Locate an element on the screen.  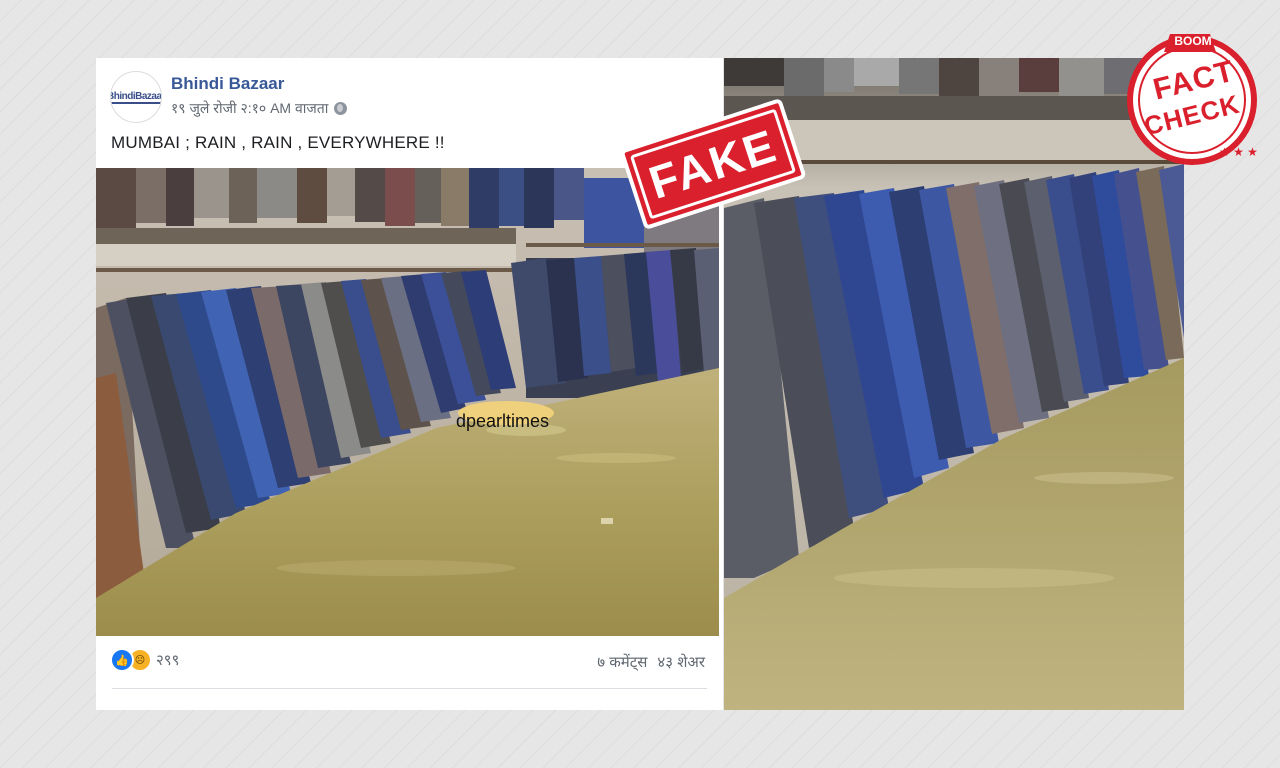
post-timestamp: १९ जुले रोजी २:१० AM वाजता is located at coordinates (249, 108).